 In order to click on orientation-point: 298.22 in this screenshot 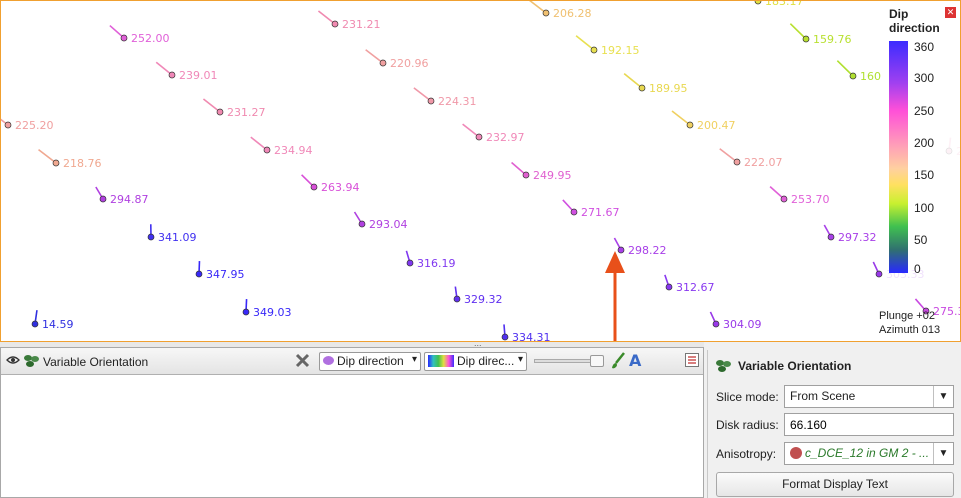, I will do `click(640, 247)`.